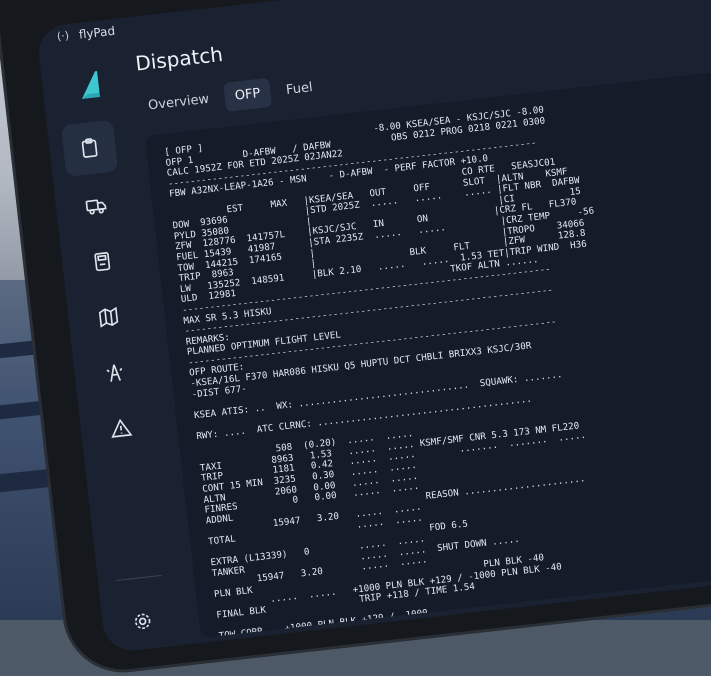  Describe the element at coordinates (138, 578) in the screenshot. I see `sidebar-divider` at that location.